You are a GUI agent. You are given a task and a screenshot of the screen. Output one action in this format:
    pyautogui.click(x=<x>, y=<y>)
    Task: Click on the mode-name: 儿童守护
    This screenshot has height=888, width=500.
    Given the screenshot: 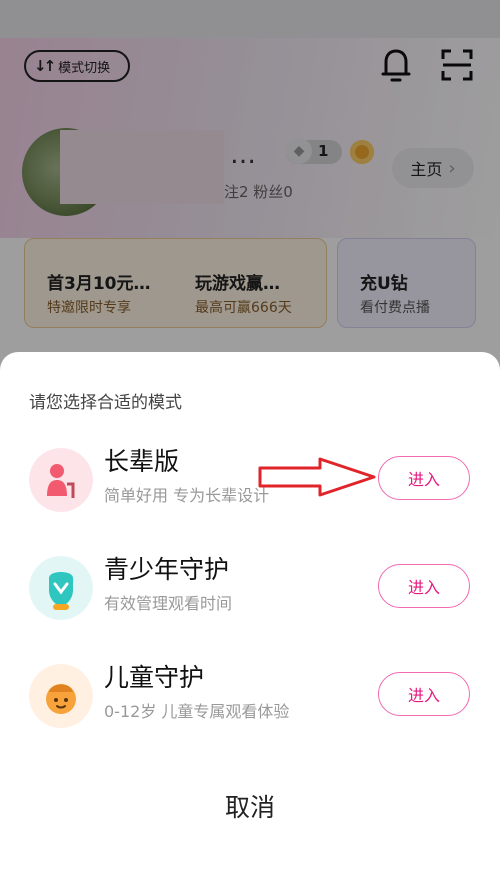 What is the action you would take?
    pyautogui.click(x=154, y=677)
    